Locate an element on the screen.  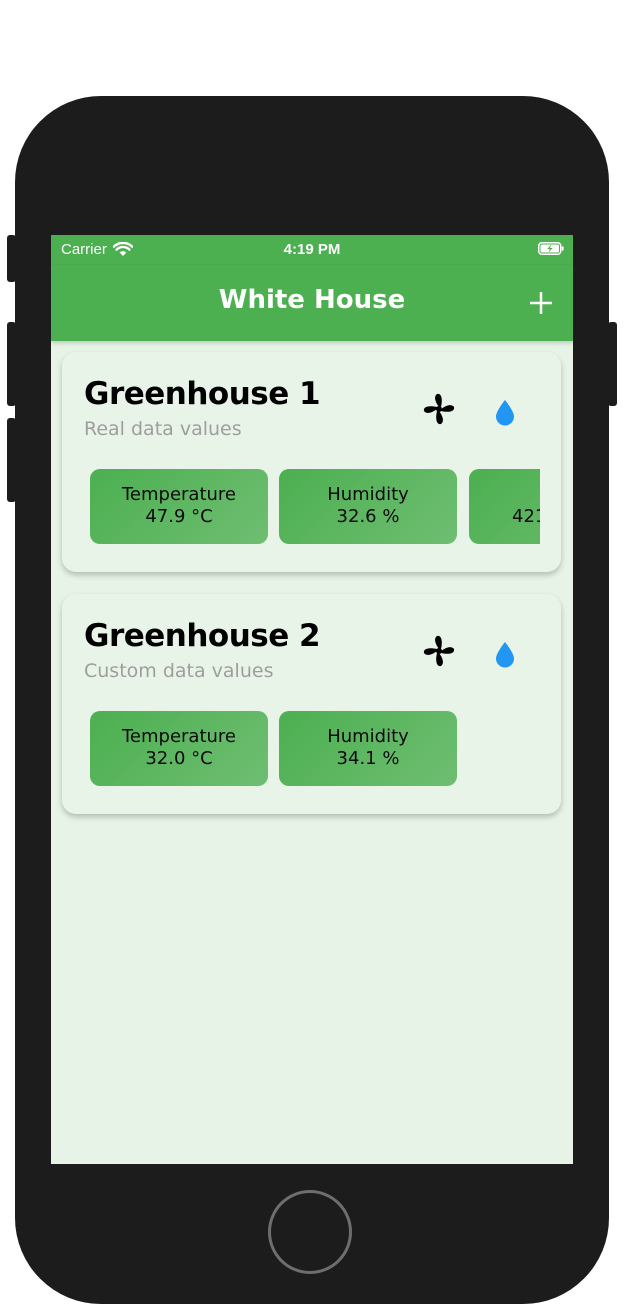
status-bar: Carrier 4:19 PM is located at coordinates (312, 250).